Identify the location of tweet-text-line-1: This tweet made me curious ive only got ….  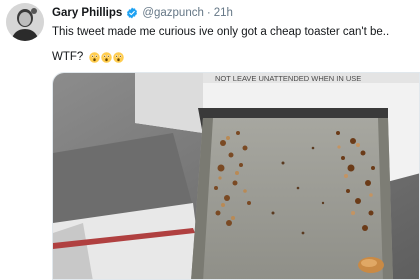
(221, 32).